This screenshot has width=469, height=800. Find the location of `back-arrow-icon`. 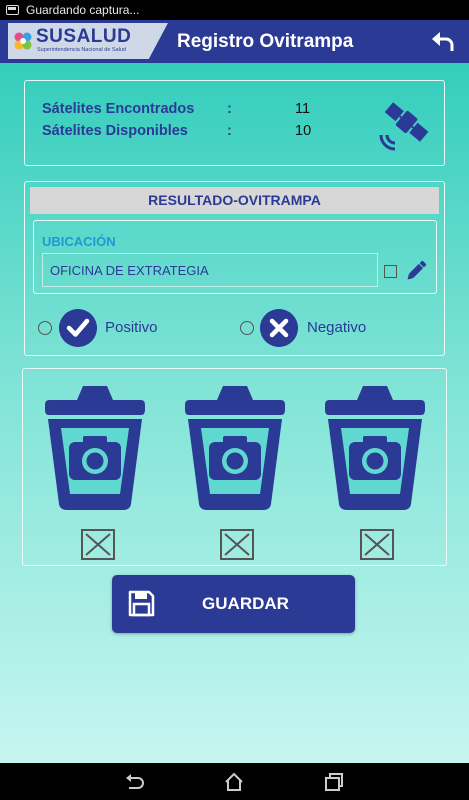

back-arrow-icon is located at coordinates (443, 41).